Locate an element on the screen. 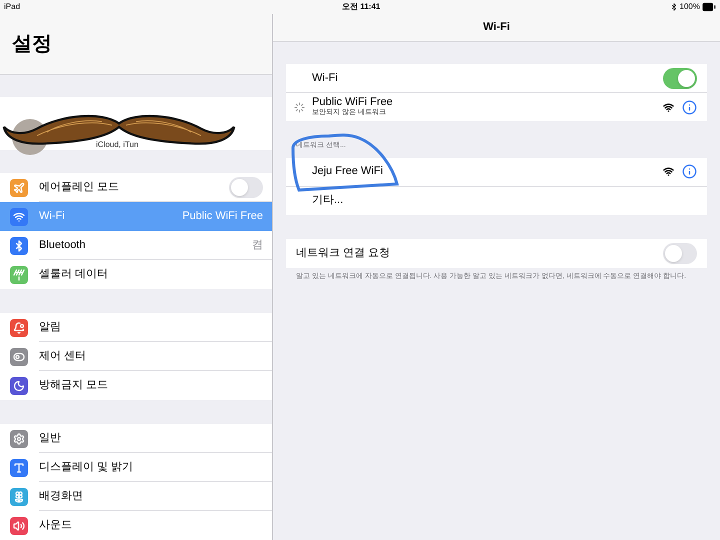  page-title: Wi-Fi is located at coordinates (496, 28).